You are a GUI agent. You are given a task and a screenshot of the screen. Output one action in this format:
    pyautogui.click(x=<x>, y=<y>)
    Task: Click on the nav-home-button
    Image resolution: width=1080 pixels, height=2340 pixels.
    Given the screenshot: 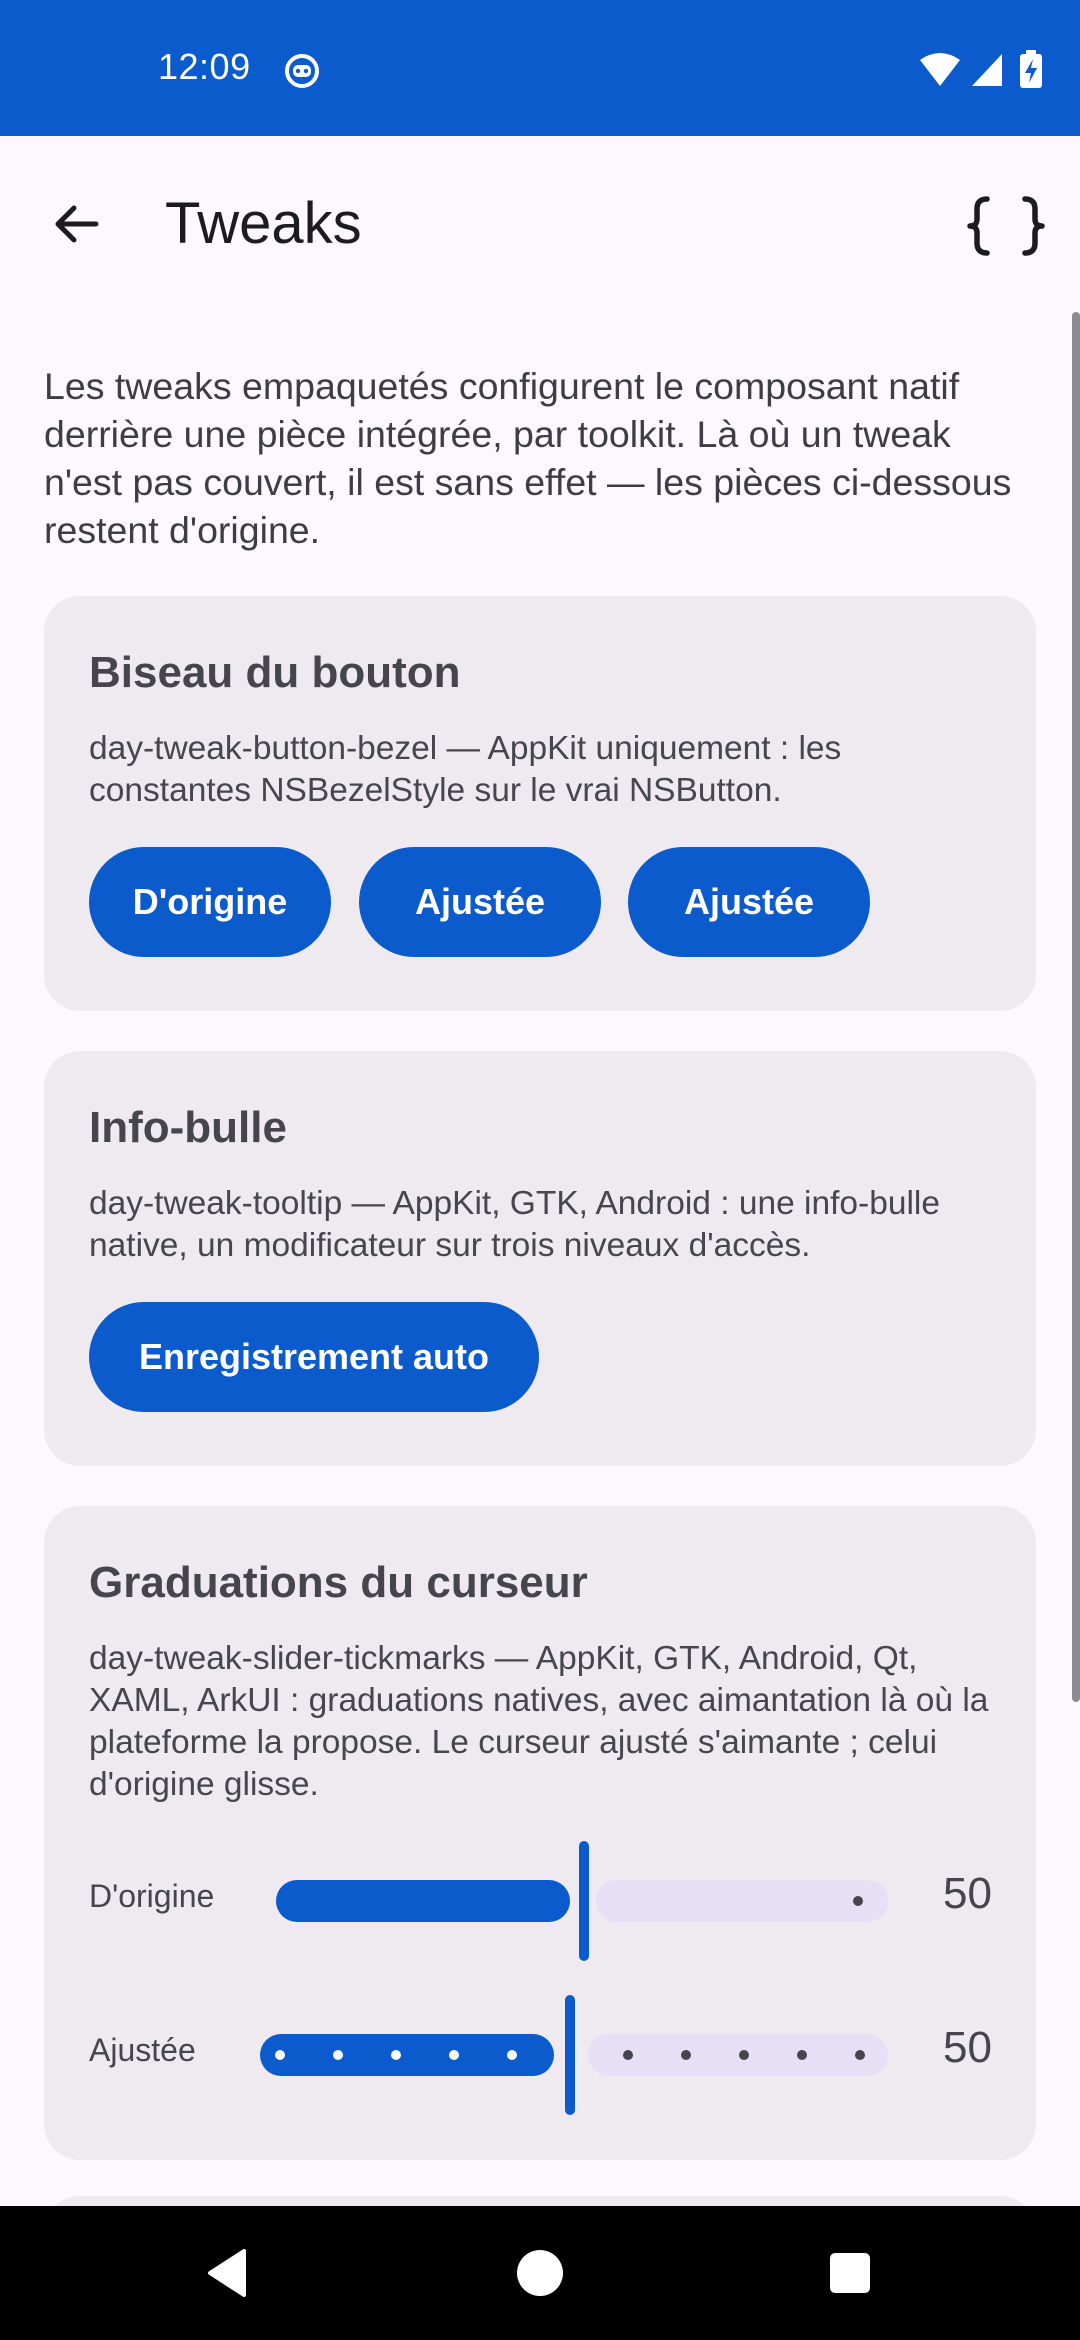 What is the action you would take?
    pyautogui.click(x=540, y=2273)
    